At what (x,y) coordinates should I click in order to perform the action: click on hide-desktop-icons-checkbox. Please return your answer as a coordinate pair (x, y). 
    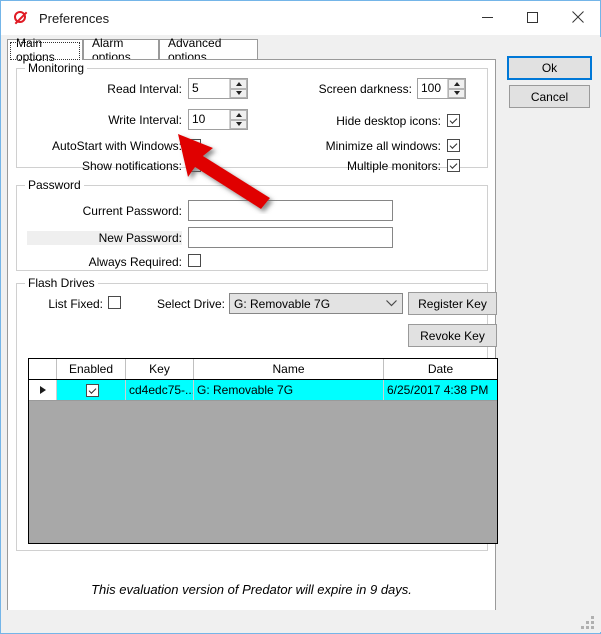
    Looking at the image, I should click on (453, 120).